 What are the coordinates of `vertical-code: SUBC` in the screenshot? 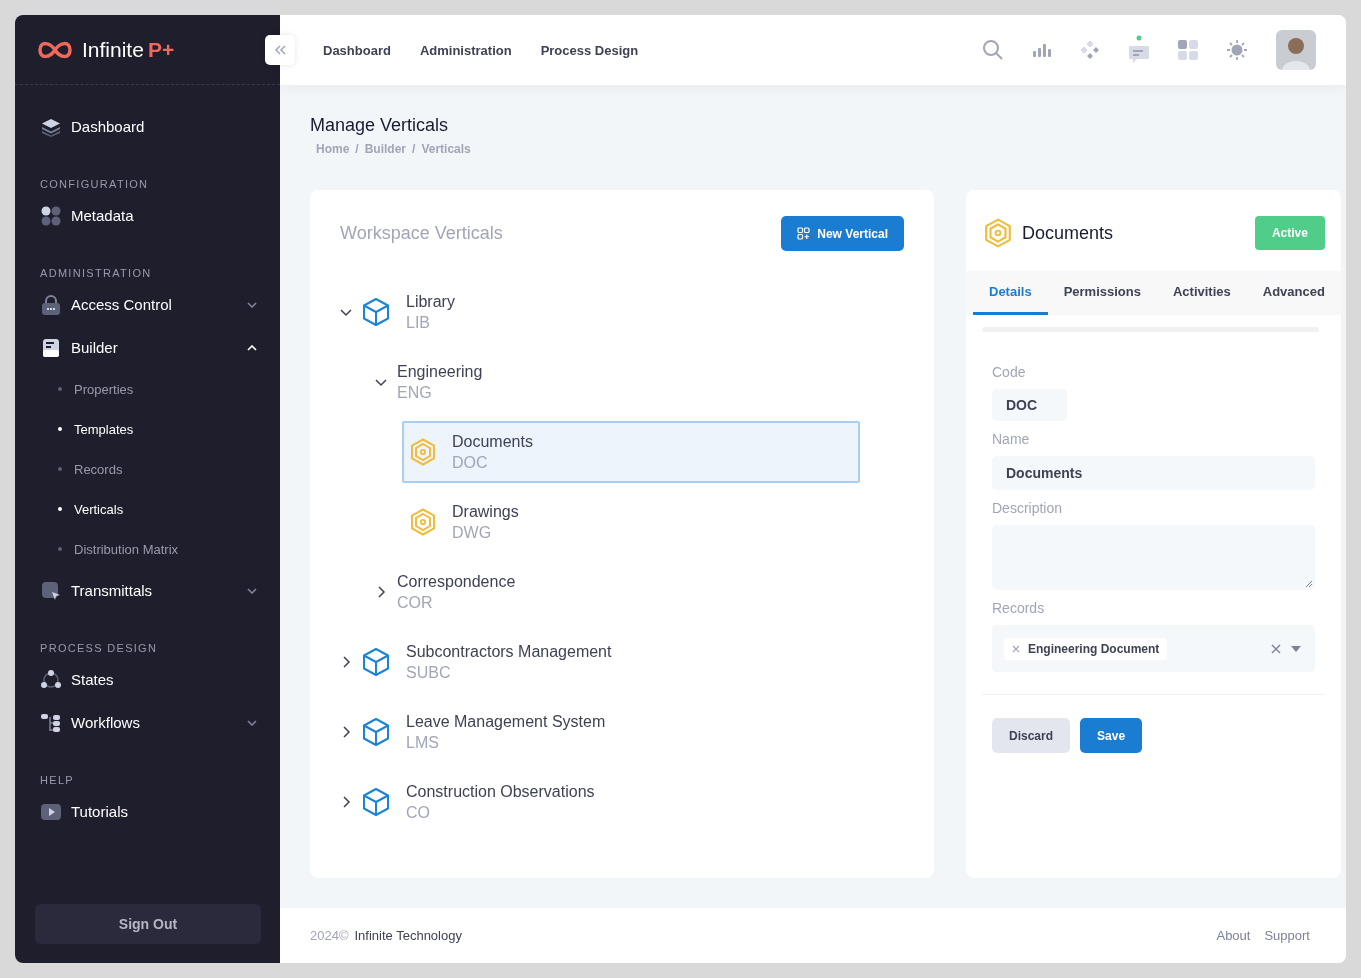 It's located at (429, 672).